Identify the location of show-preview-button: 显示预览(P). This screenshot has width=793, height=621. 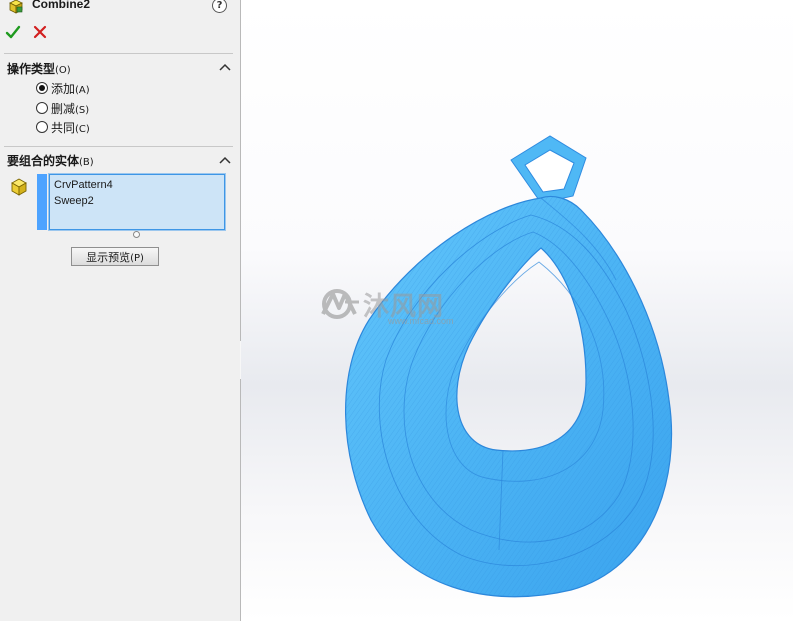
(115, 256).